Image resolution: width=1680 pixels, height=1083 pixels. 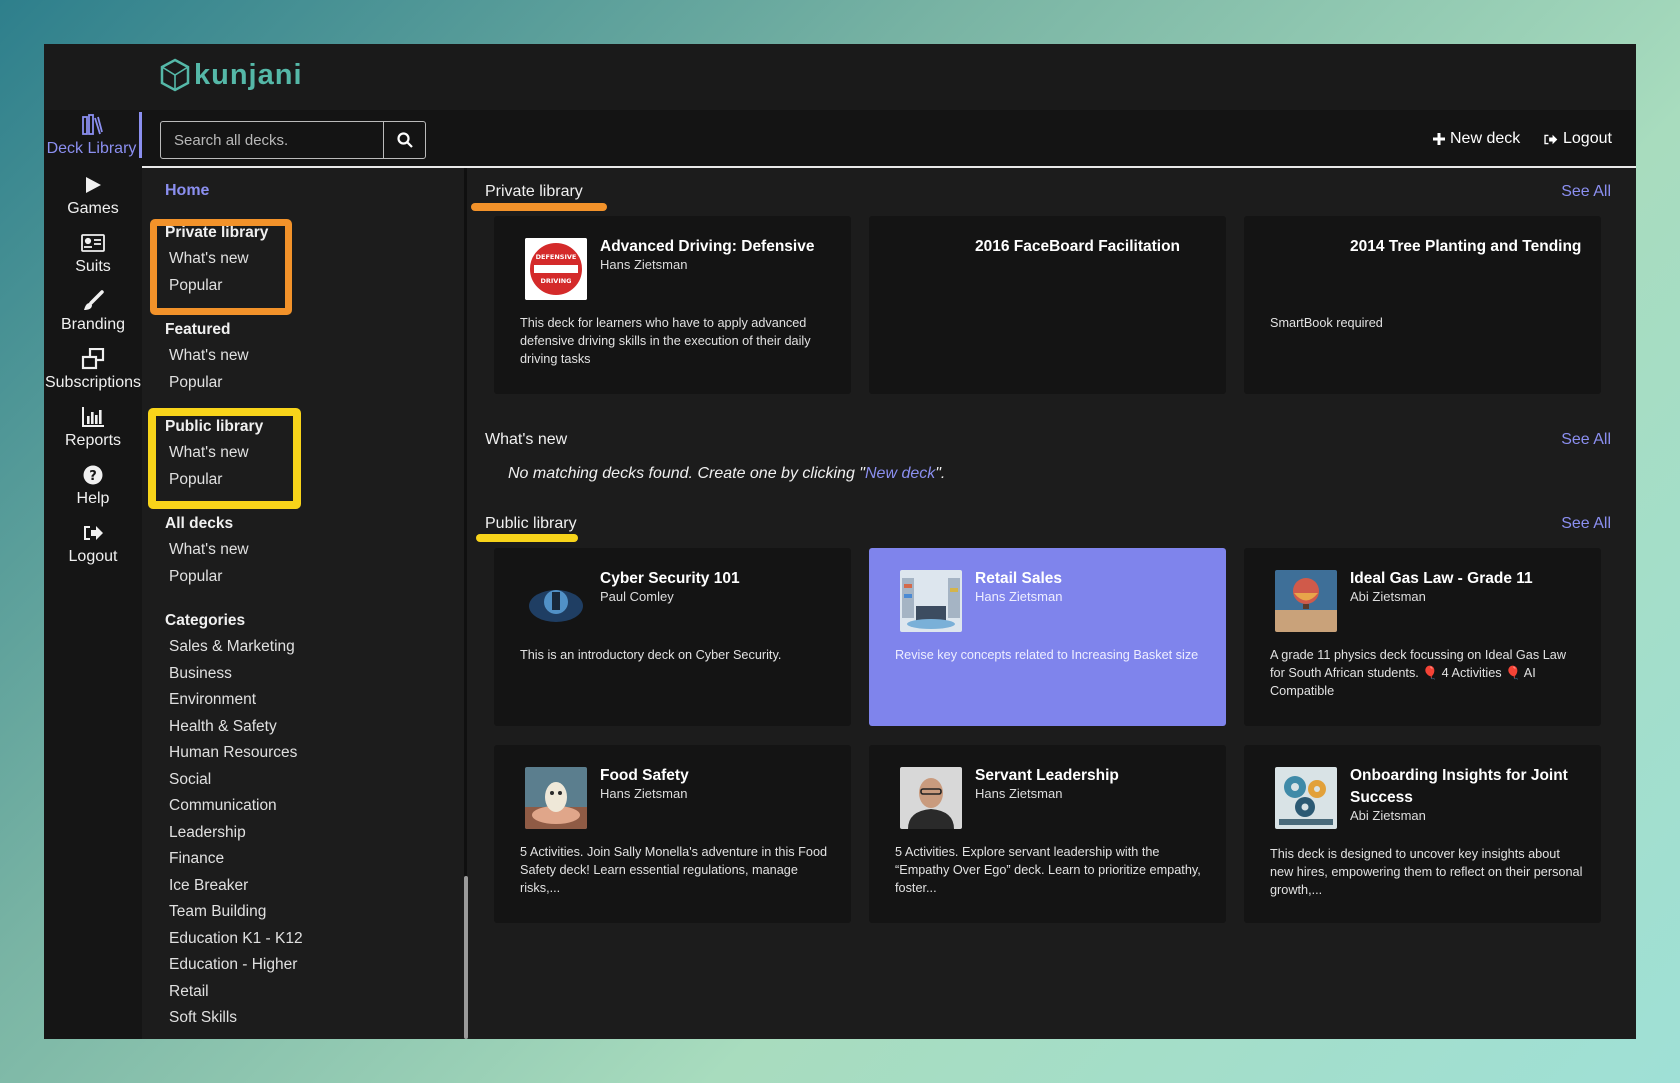 What do you see at coordinates (637, 596) in the screenshot?
I see `deck-author: Paul Comley` at bounding box center [637, 596].